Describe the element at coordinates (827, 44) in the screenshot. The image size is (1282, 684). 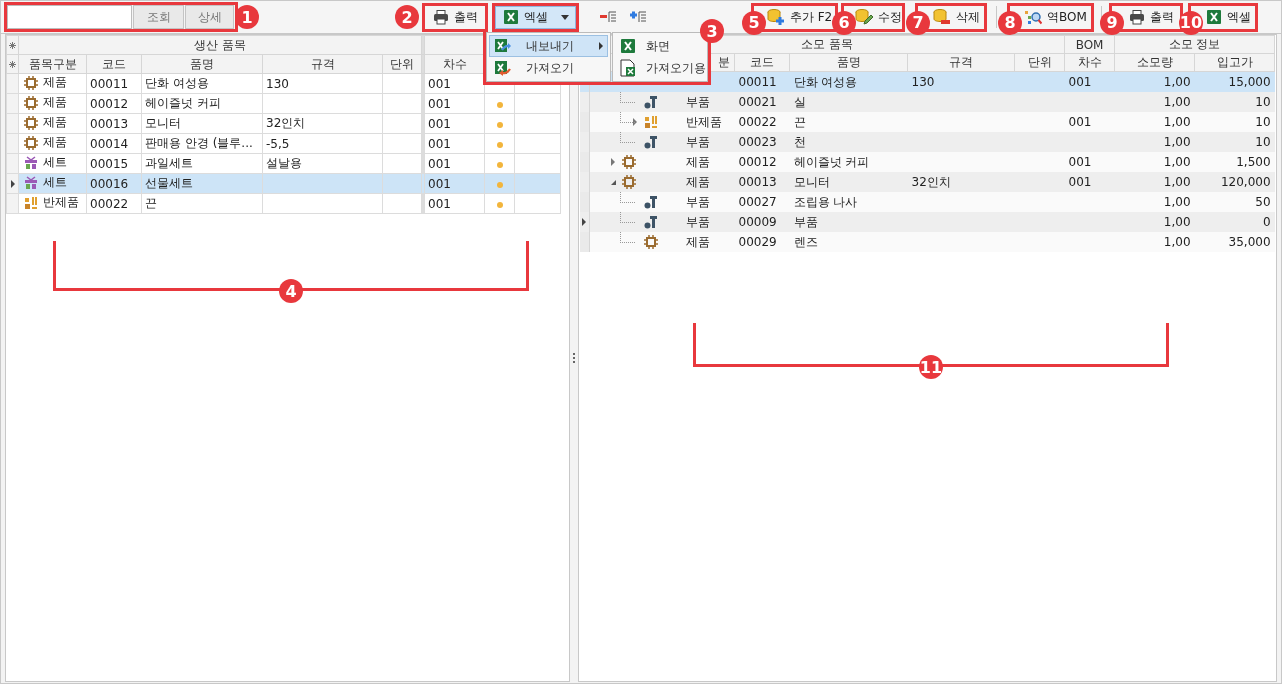
I see `column-header: 소모 품목` at that location.